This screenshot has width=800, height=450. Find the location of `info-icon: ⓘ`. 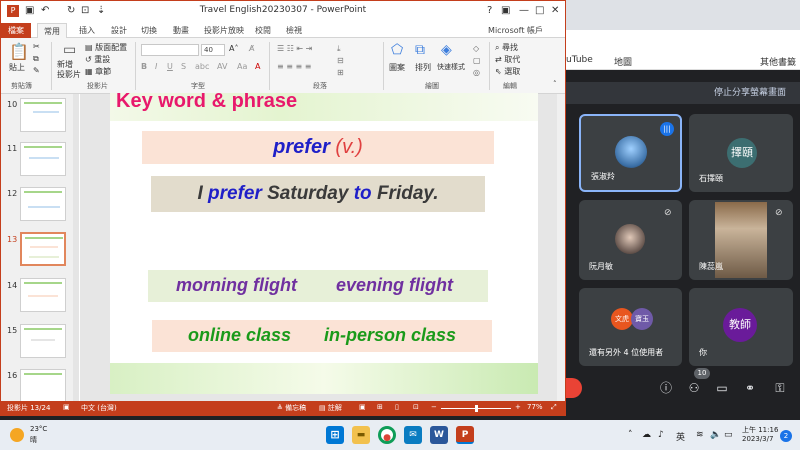

info-icon: ⓘ is located at coordinates (666, 388).